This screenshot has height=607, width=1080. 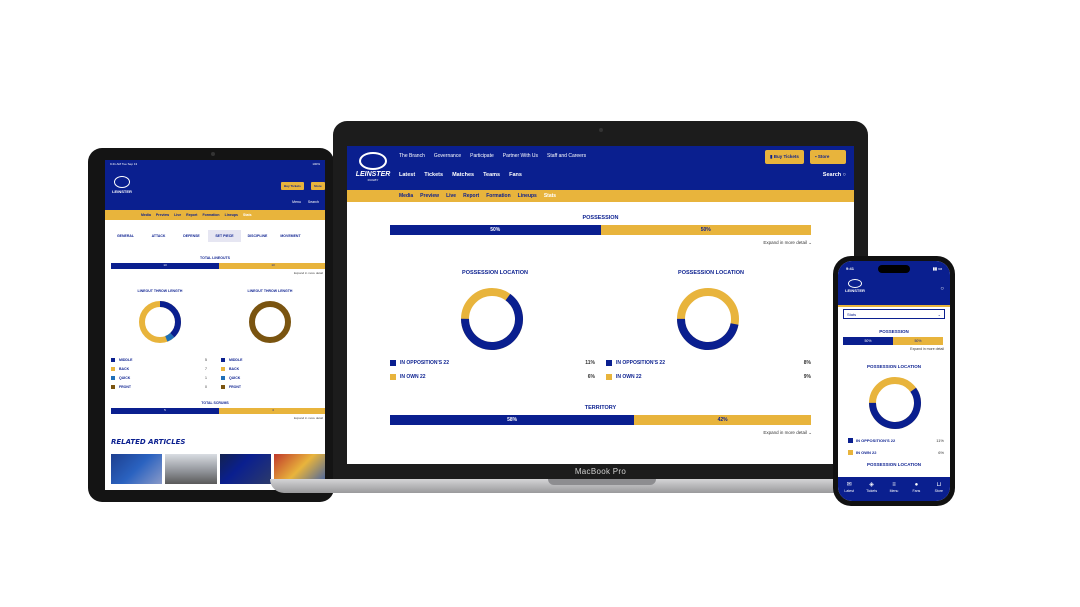 I want to click on nav-partner: Partner With Us, so click(x=520, y=156).